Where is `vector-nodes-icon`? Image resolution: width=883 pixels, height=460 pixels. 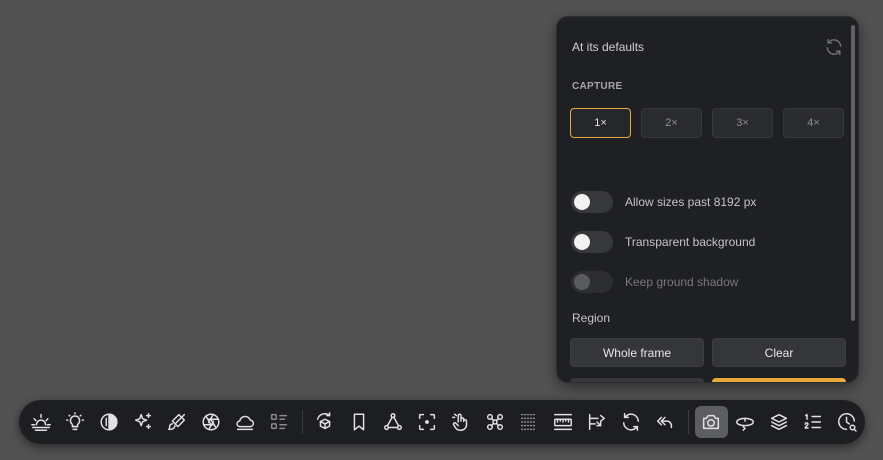 vector-nodes-icon is located at coordinates (393, 422).